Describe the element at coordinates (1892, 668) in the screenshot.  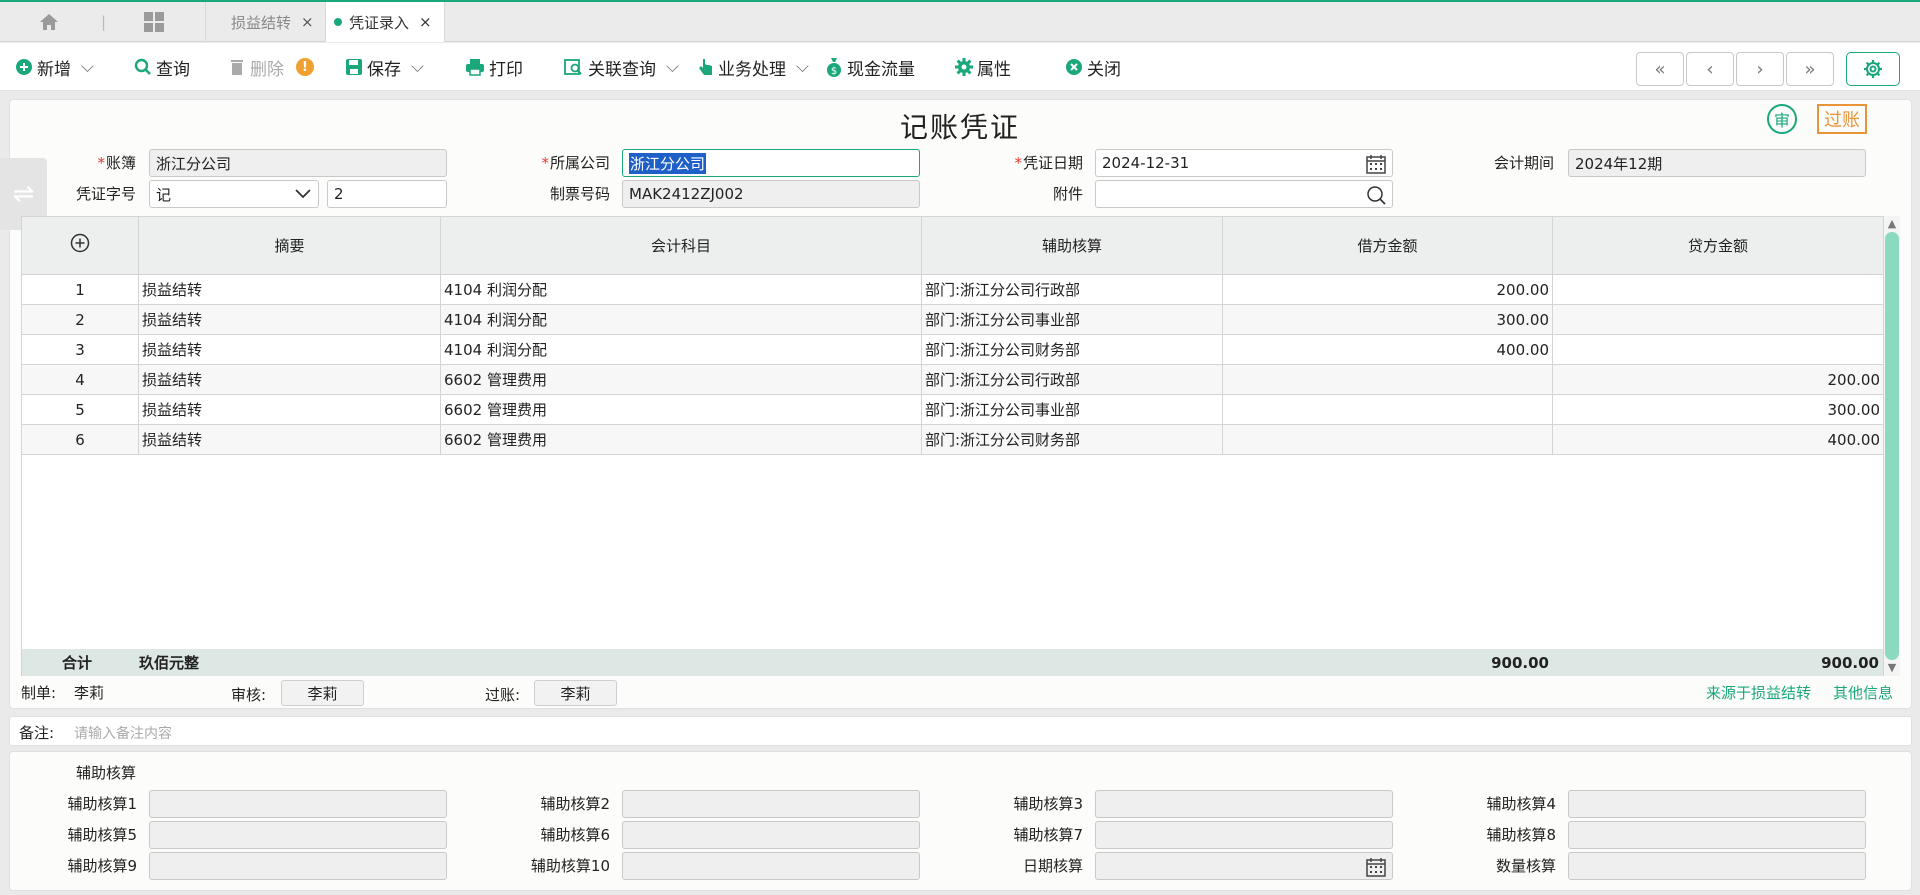
I see `scroll-down-arrow-icon: ▼` at that location.